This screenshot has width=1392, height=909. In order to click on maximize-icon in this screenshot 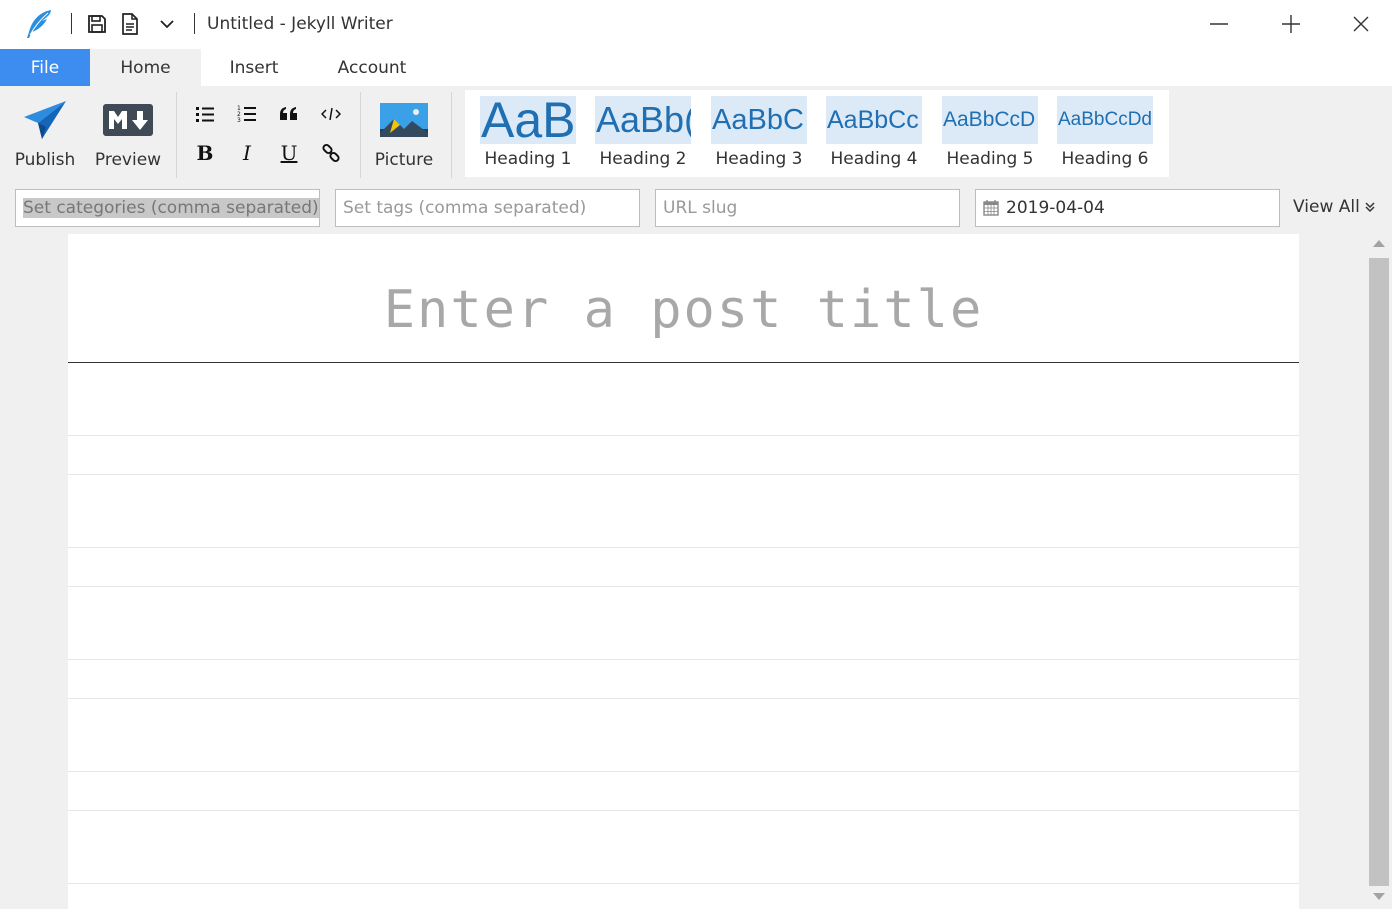, I will do `click(1291, 24)`.